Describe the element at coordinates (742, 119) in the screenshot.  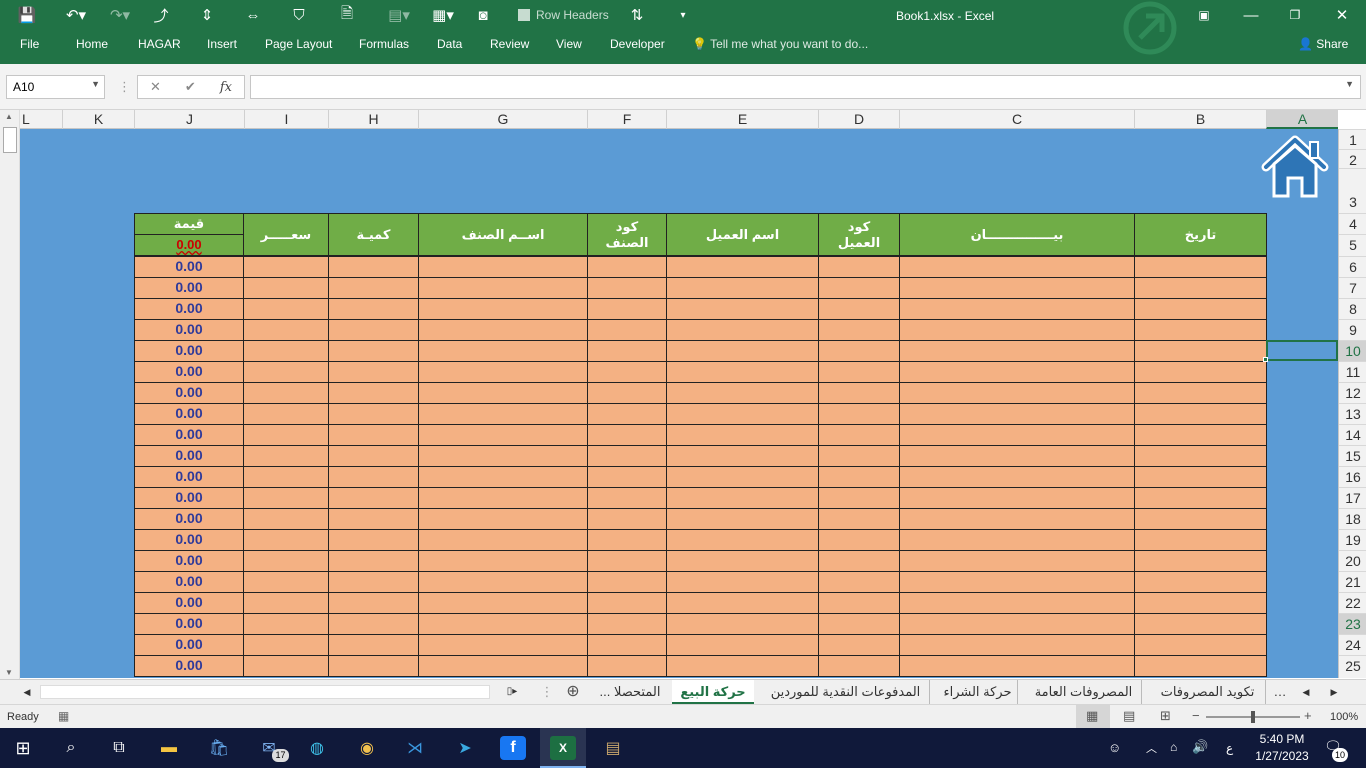
I see `column-header: E` at that location.